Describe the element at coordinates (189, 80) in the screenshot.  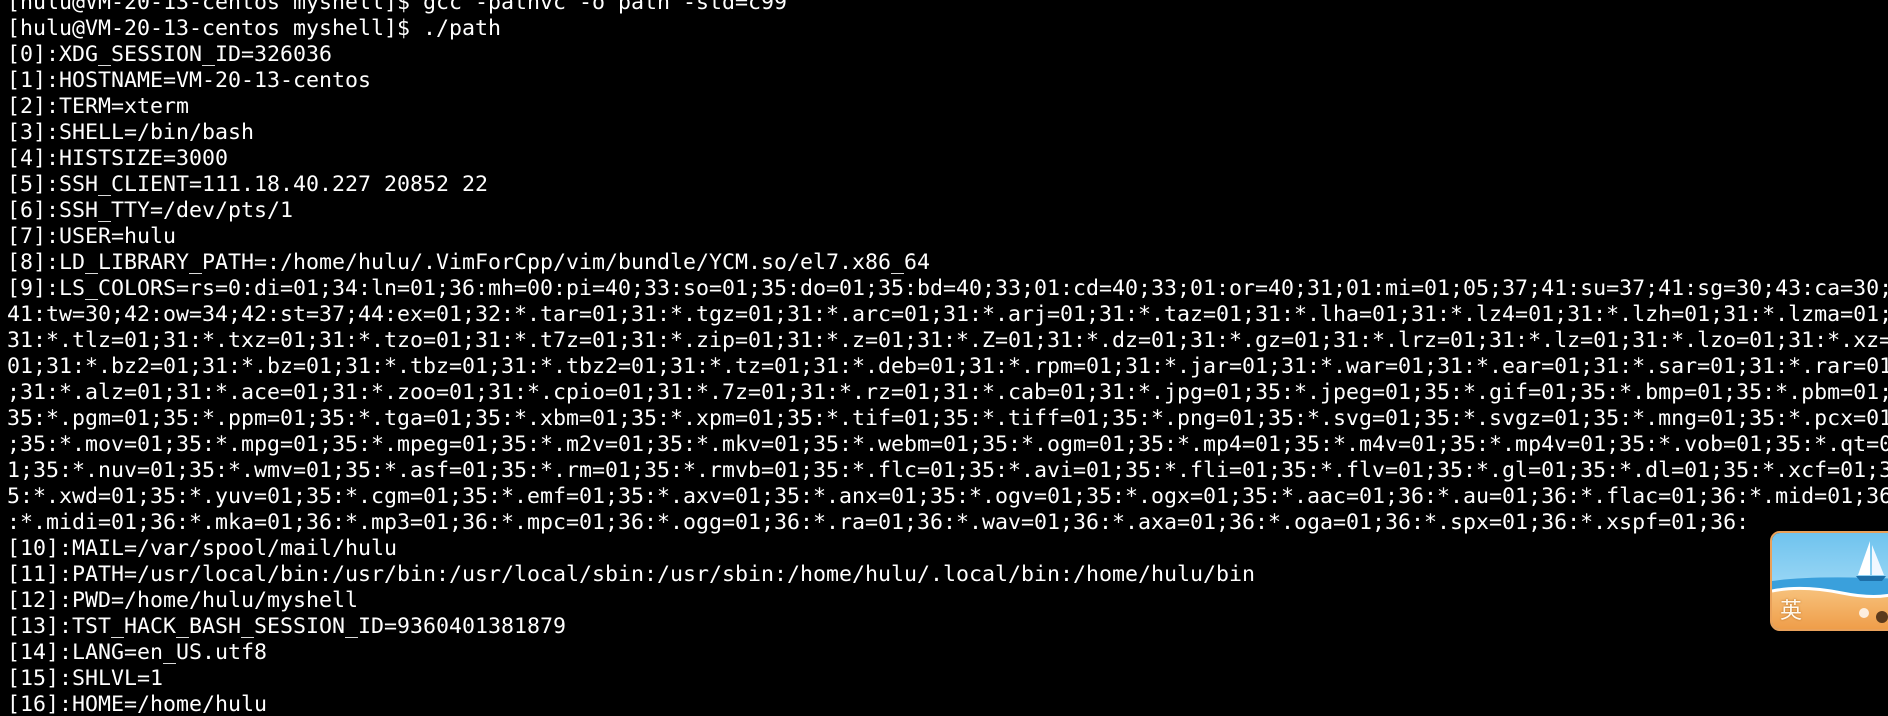
I see `terminal-line: [1]:HOSTNAME=VM-20-13-centos` at that location.